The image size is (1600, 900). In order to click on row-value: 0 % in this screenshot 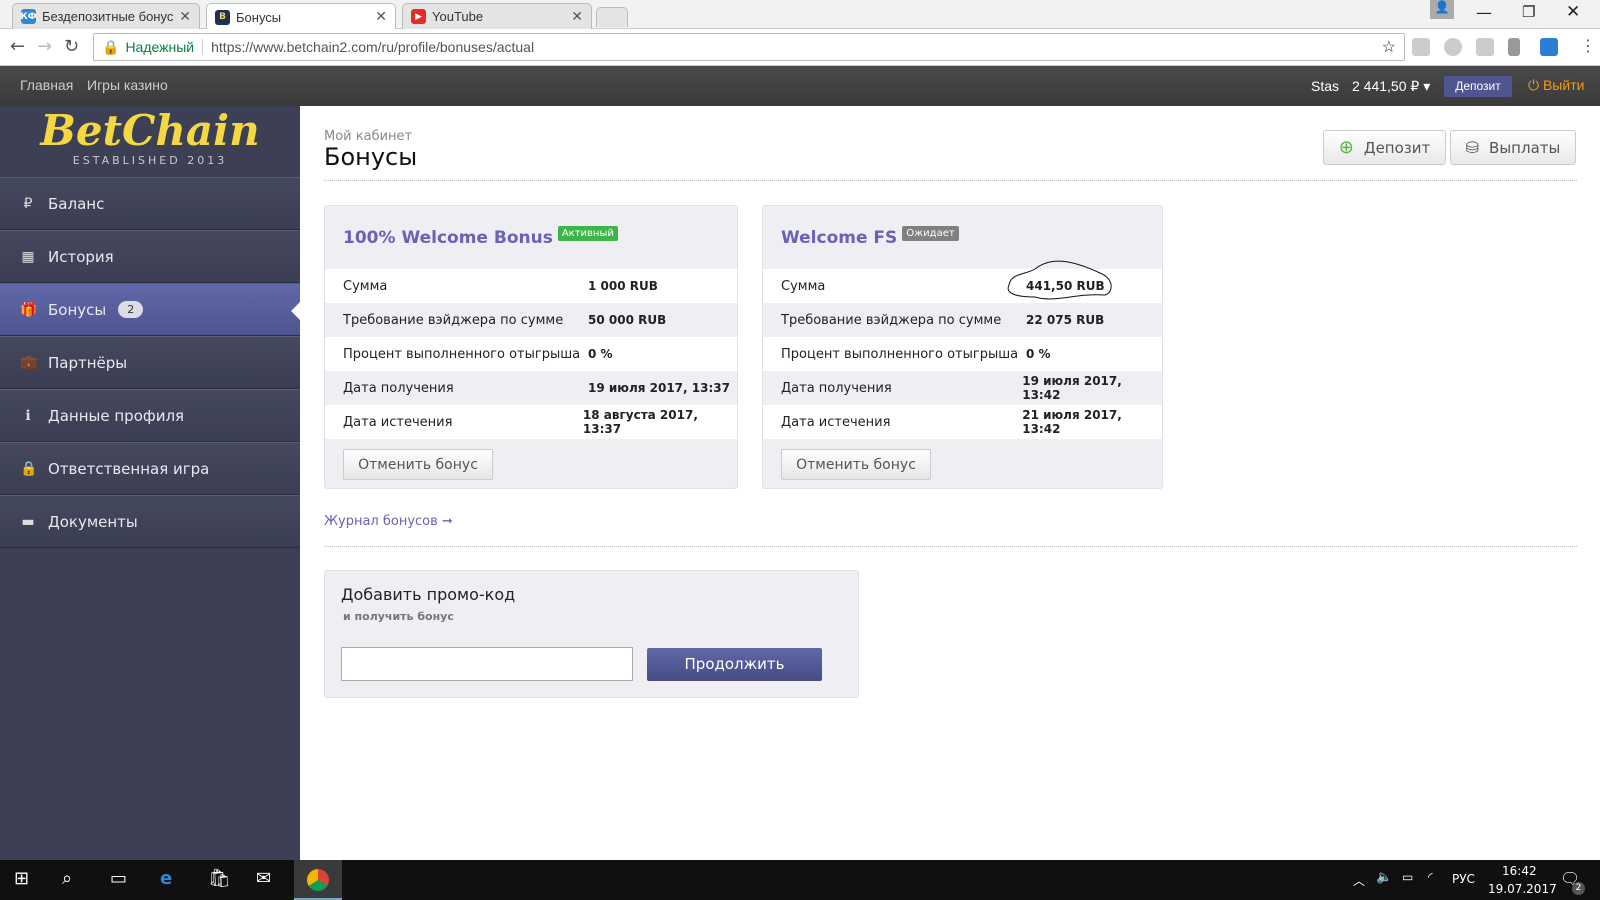, I will do `click(1038, 354)`.